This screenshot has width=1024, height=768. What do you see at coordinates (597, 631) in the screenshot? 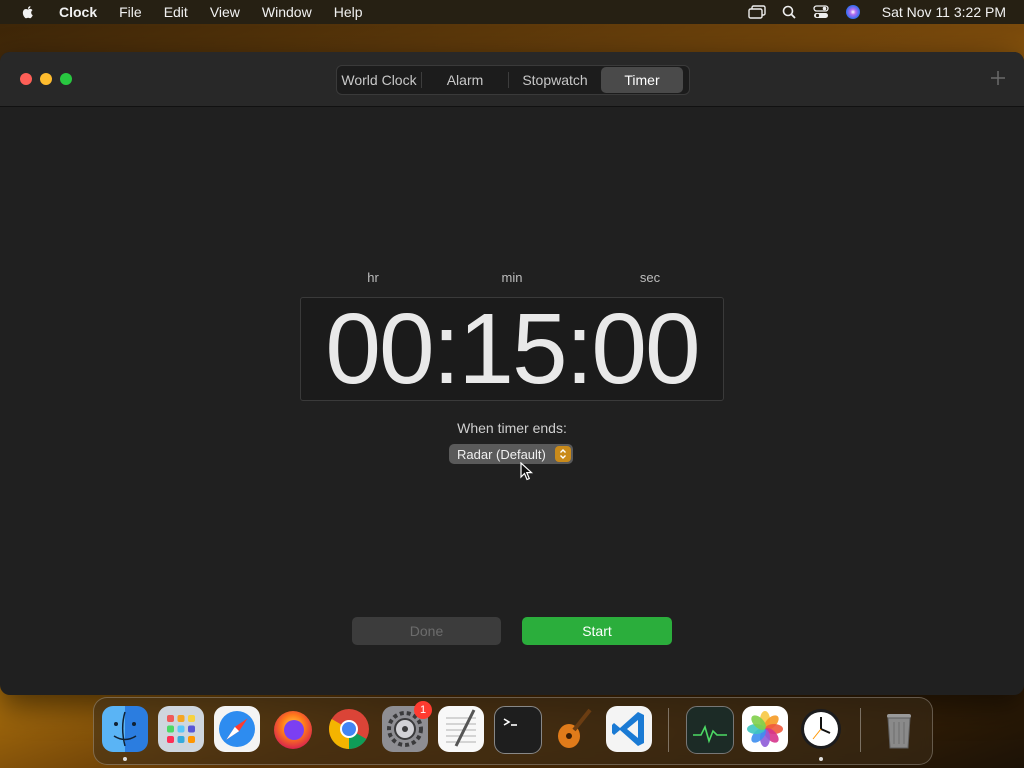
I see `start-button: Start` at bounding box center [597, 631].